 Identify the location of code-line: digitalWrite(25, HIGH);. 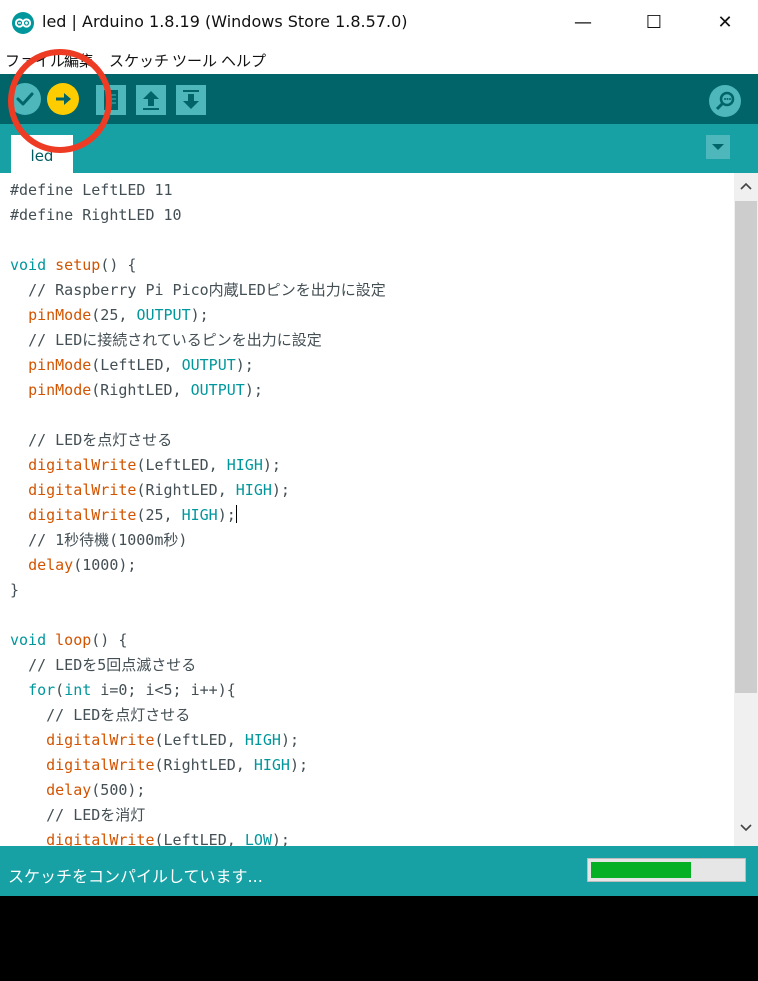
(132, 514).